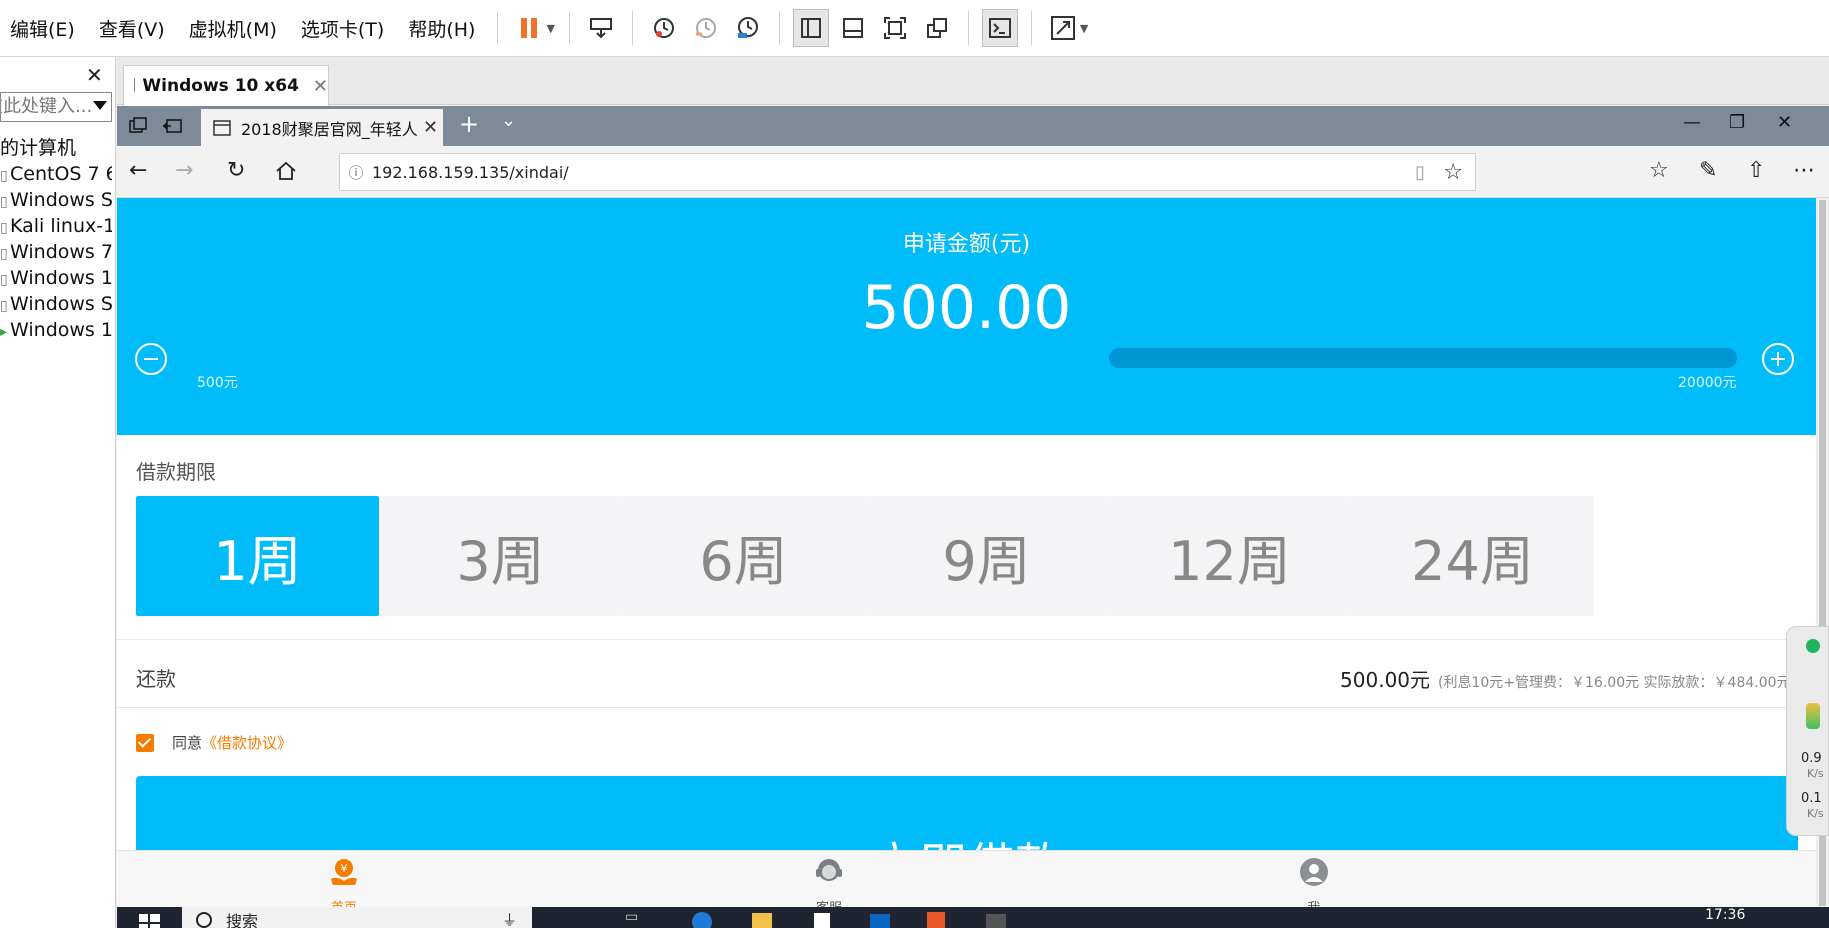  I want to click on send-ctrl-alt-del-button, so click(601, 28).